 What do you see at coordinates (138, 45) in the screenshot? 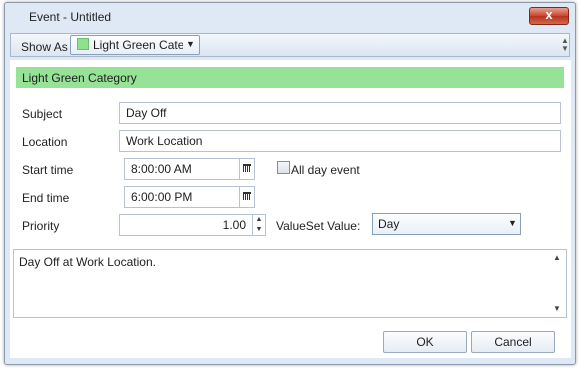
I see `show-as-value: Light Green Category` at bounding box center [138, 45].